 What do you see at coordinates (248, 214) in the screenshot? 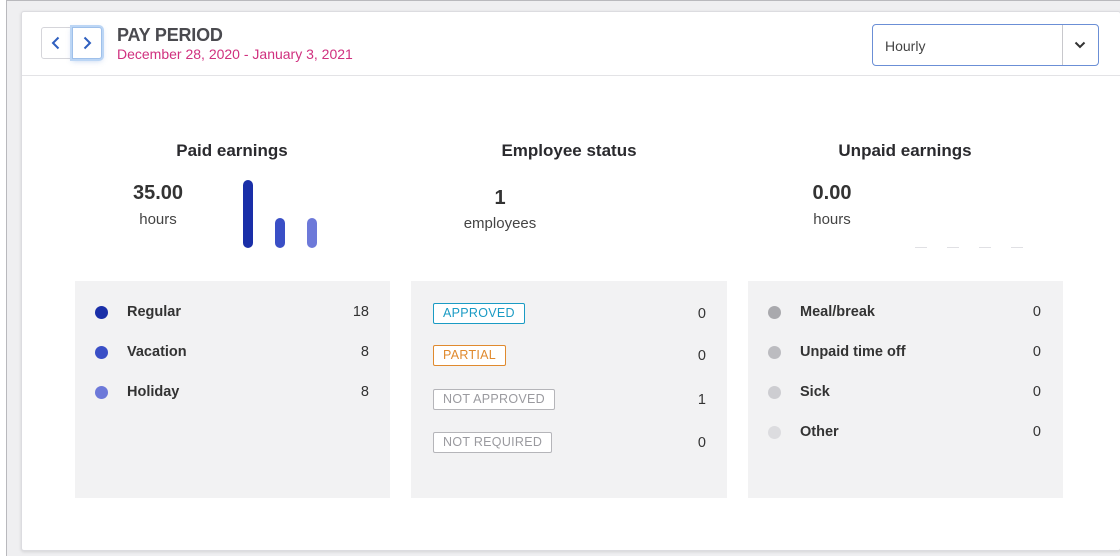
I see `paid-bar-regular` at bounding box center [248, 214].